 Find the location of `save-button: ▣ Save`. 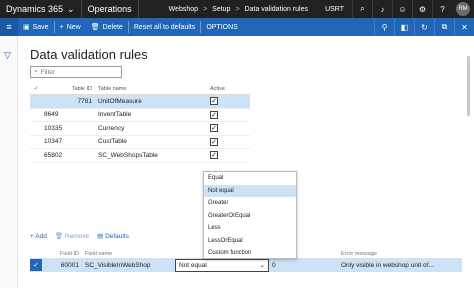

save-button: ▣ Save is located at coordinates (36, 27).